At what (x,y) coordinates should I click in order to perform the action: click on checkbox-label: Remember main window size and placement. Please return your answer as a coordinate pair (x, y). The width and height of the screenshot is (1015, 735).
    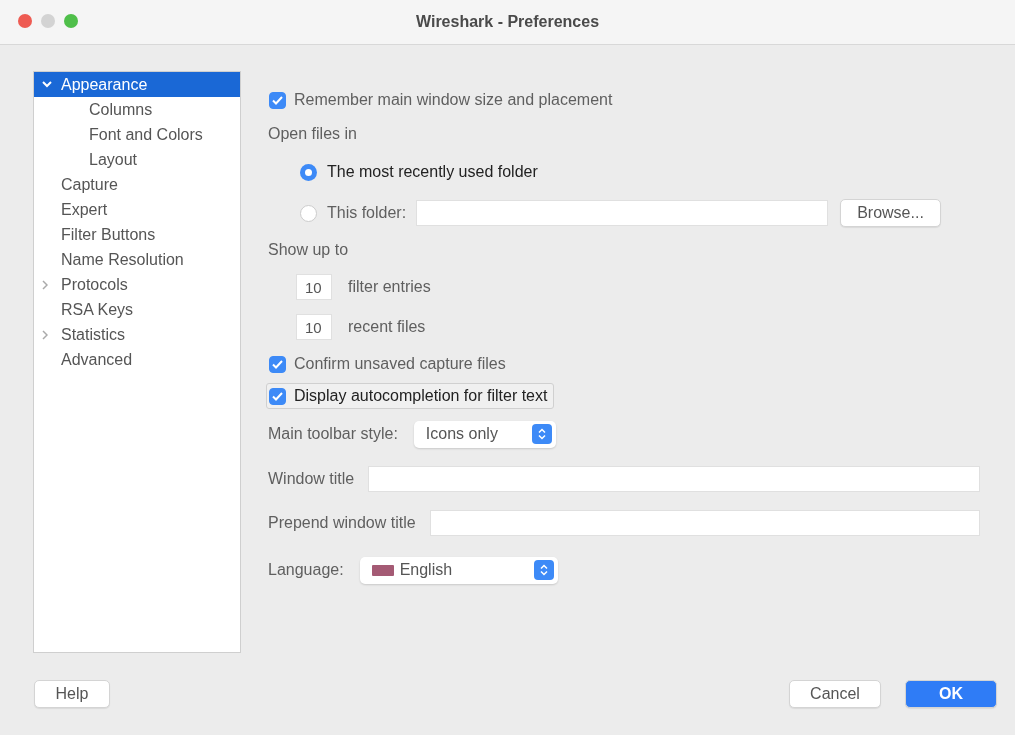
    Looking at the image, I should click on (453, 100).